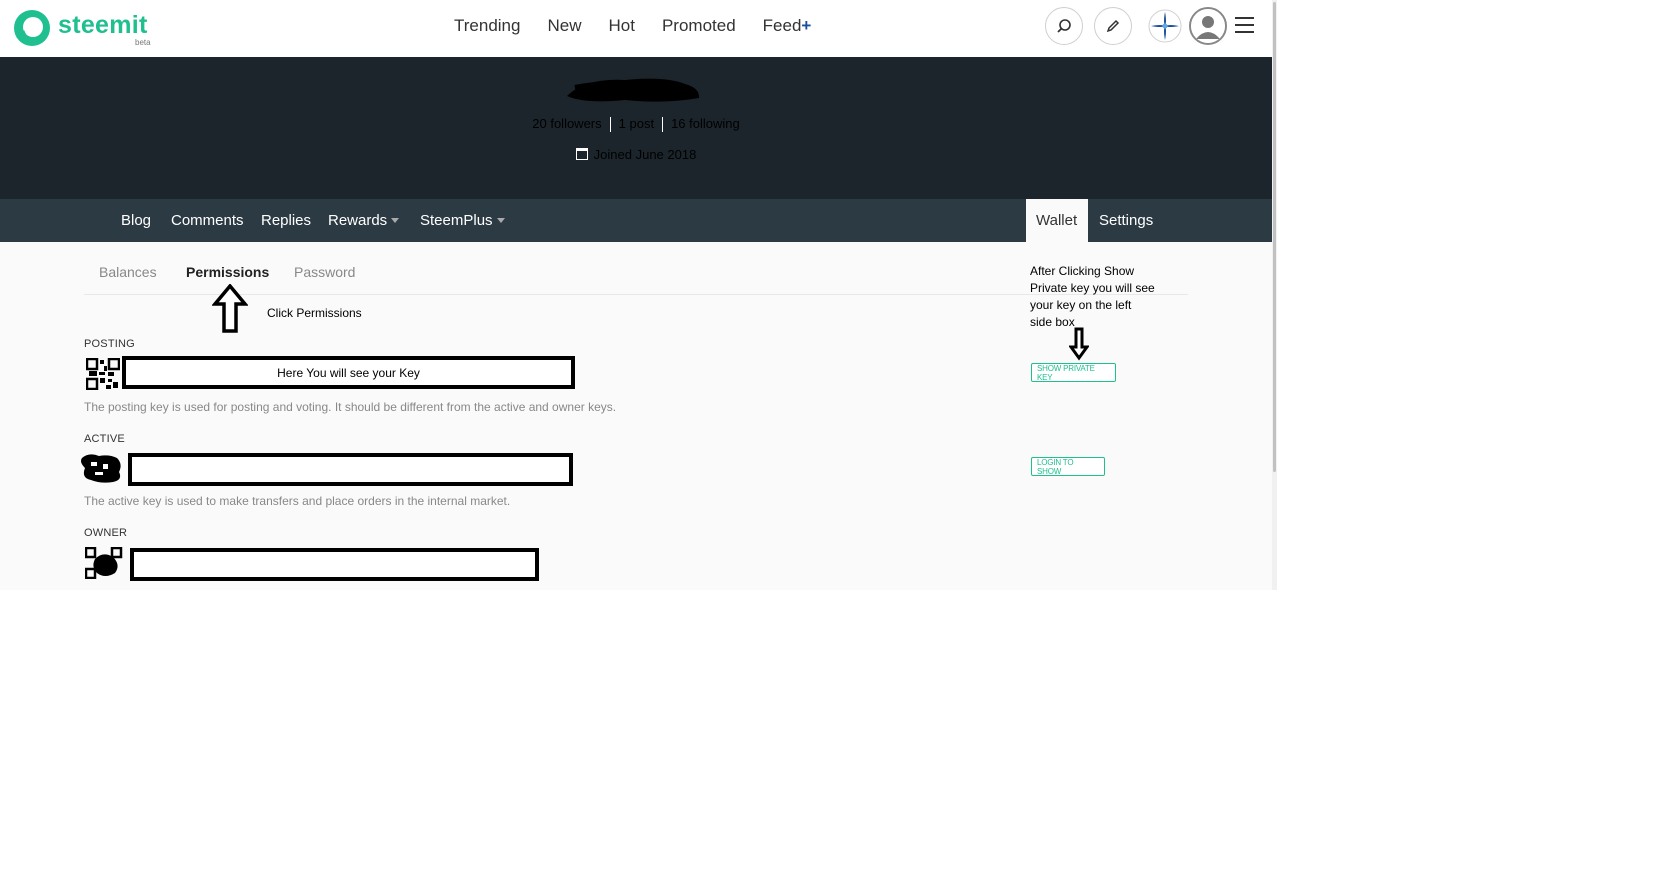 The width and height of the screenshot is (1662, 874). Describe the element at coordinates (645, 154) in the screenshot. I see `joined-text: Joined June 2018` at that location.